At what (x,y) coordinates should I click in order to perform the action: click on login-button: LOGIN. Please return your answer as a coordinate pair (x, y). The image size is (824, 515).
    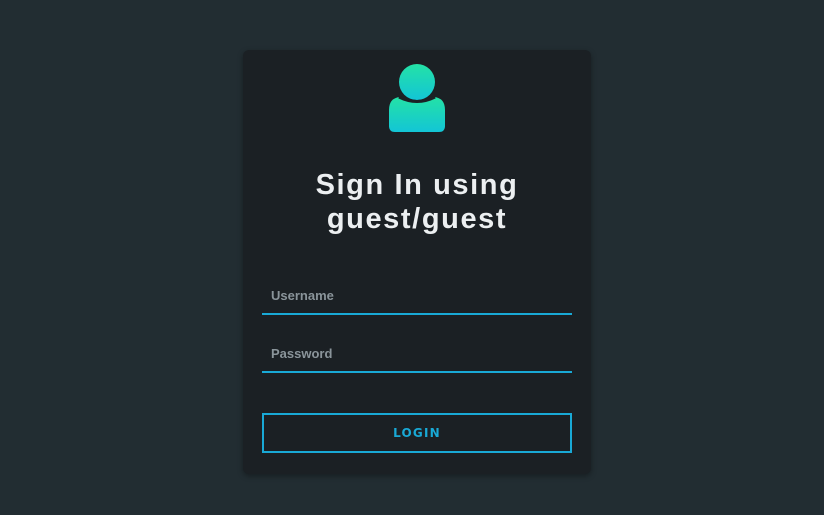
    Looking at the image, I should click on (417, 433).